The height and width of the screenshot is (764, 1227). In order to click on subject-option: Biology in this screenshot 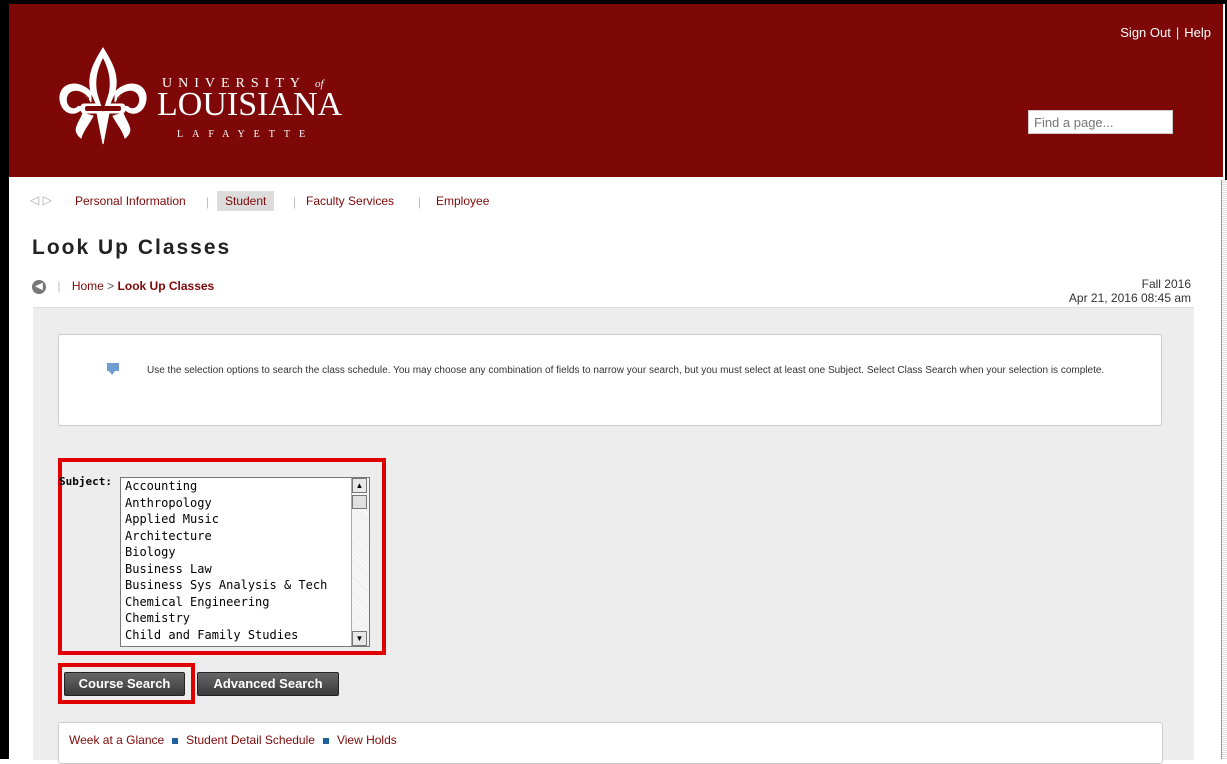, I will do `click(245, 552)`.